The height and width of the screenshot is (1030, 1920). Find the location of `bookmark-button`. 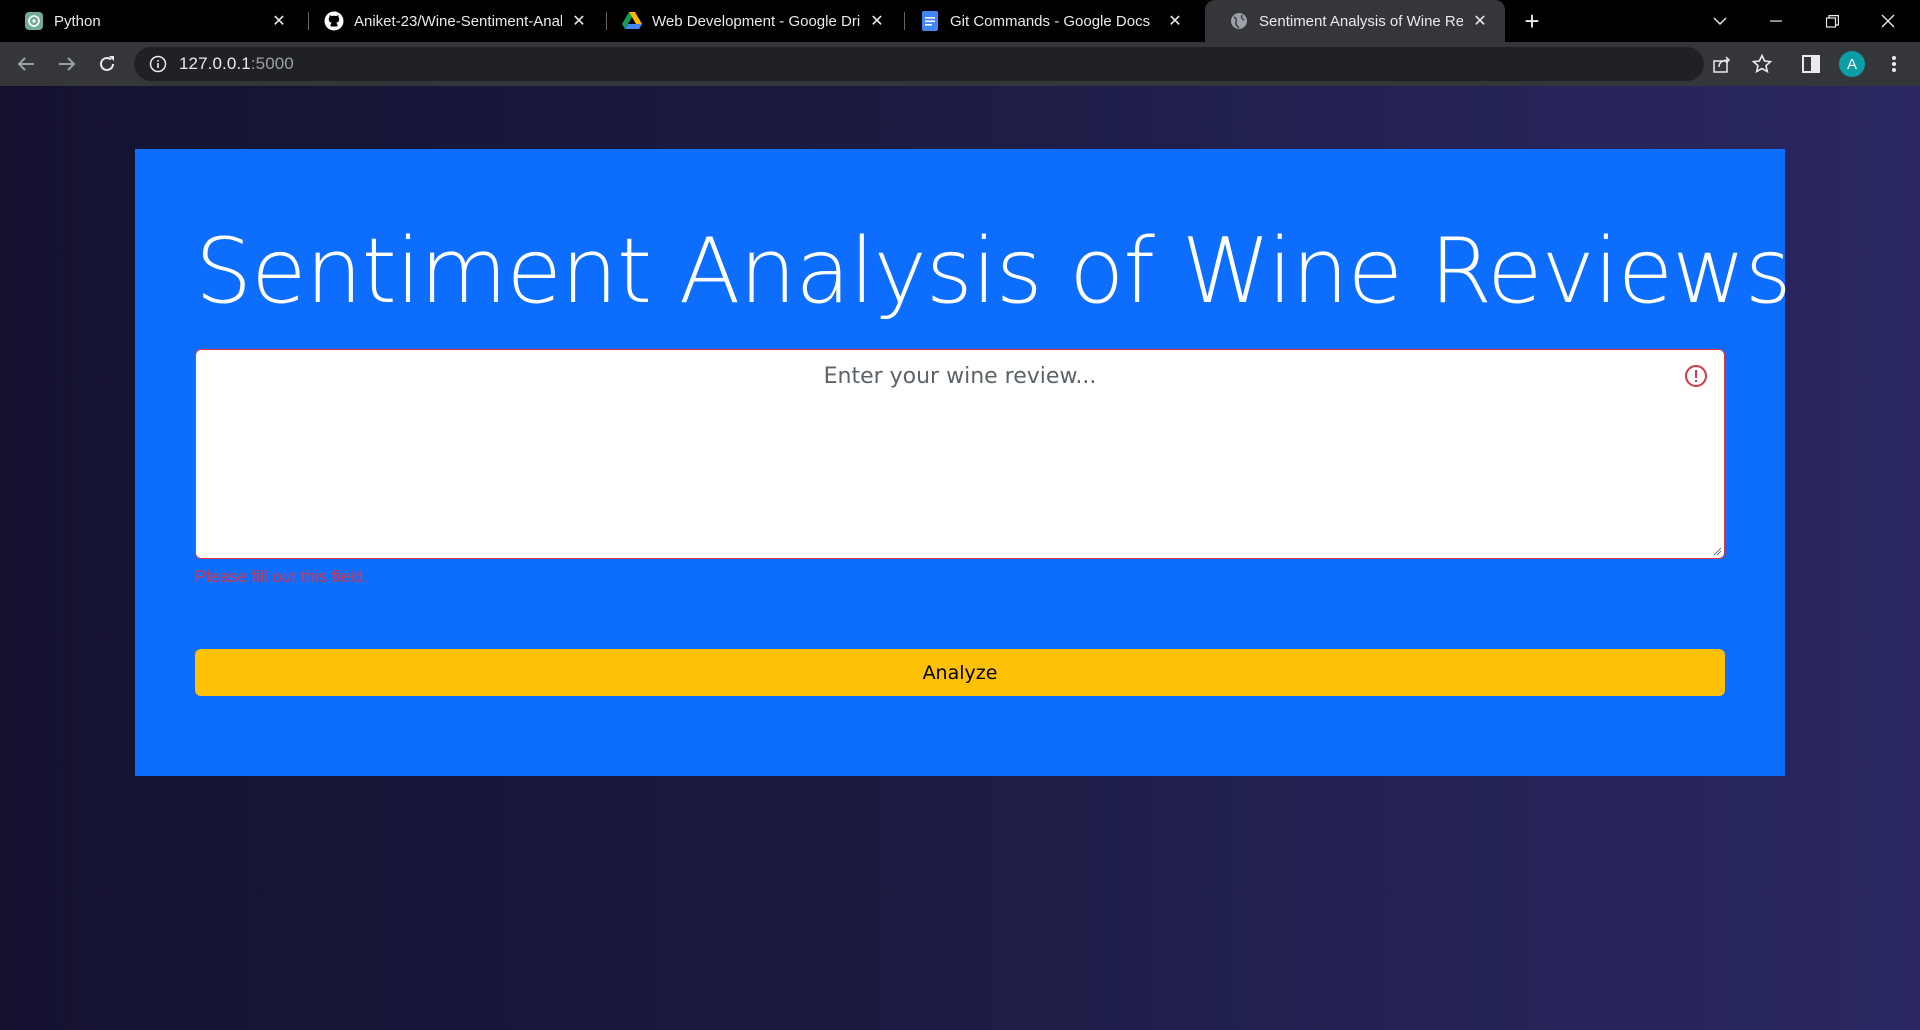

bookmark-button is located at coordinates (1762, 64).